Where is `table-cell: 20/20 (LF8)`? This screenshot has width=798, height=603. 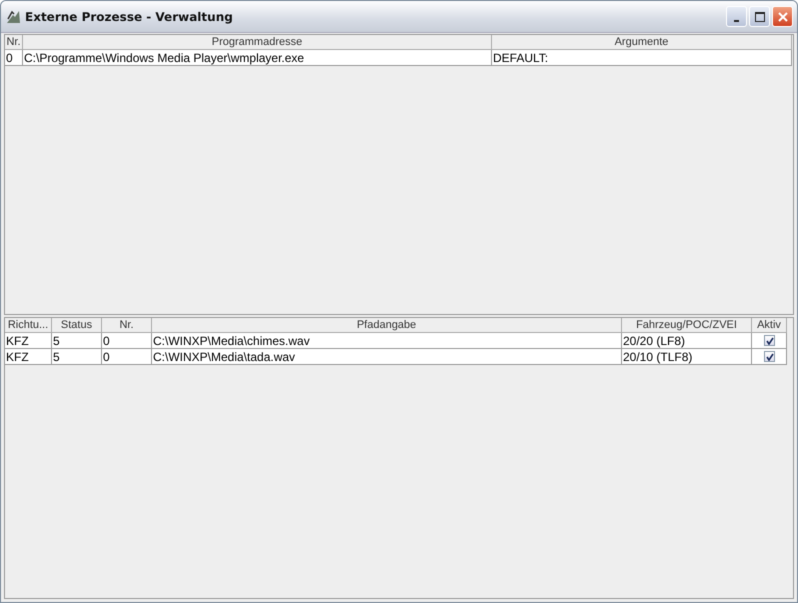
table-cell: 20/20 (LF8) is located at coordinates (687, 341).